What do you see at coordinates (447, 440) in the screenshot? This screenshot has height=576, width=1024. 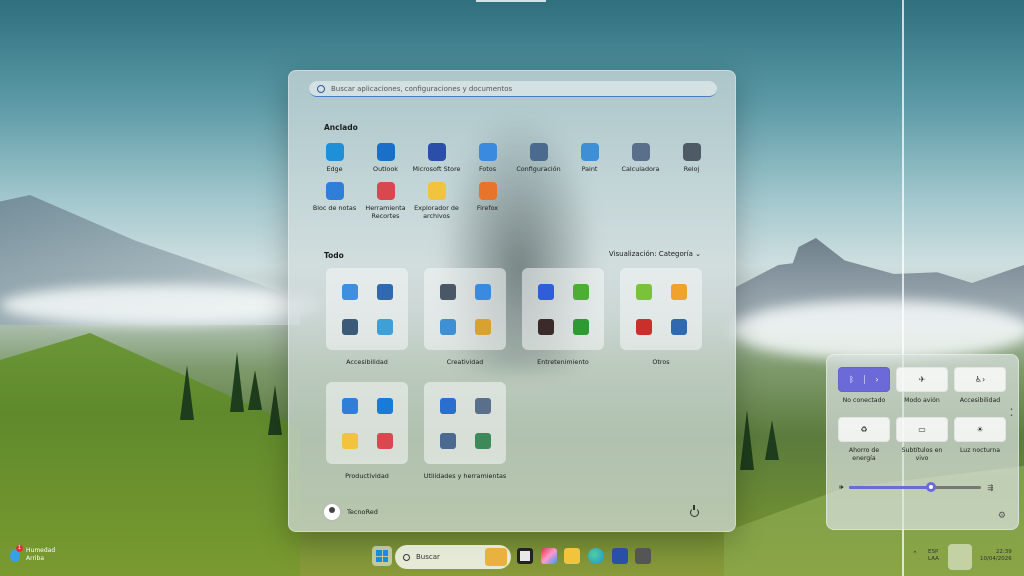 I see `gear-icon` at bounding box center [447, 440].